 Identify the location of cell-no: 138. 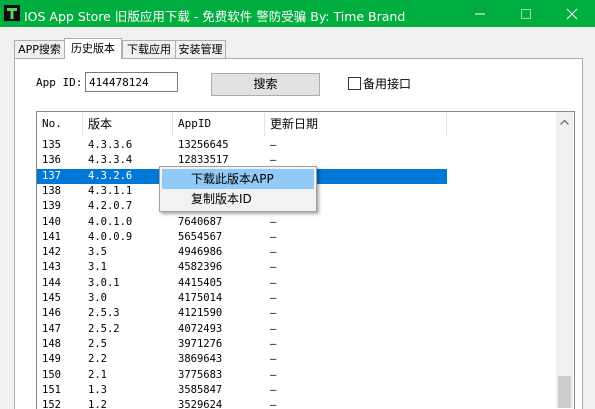
(51, 190).